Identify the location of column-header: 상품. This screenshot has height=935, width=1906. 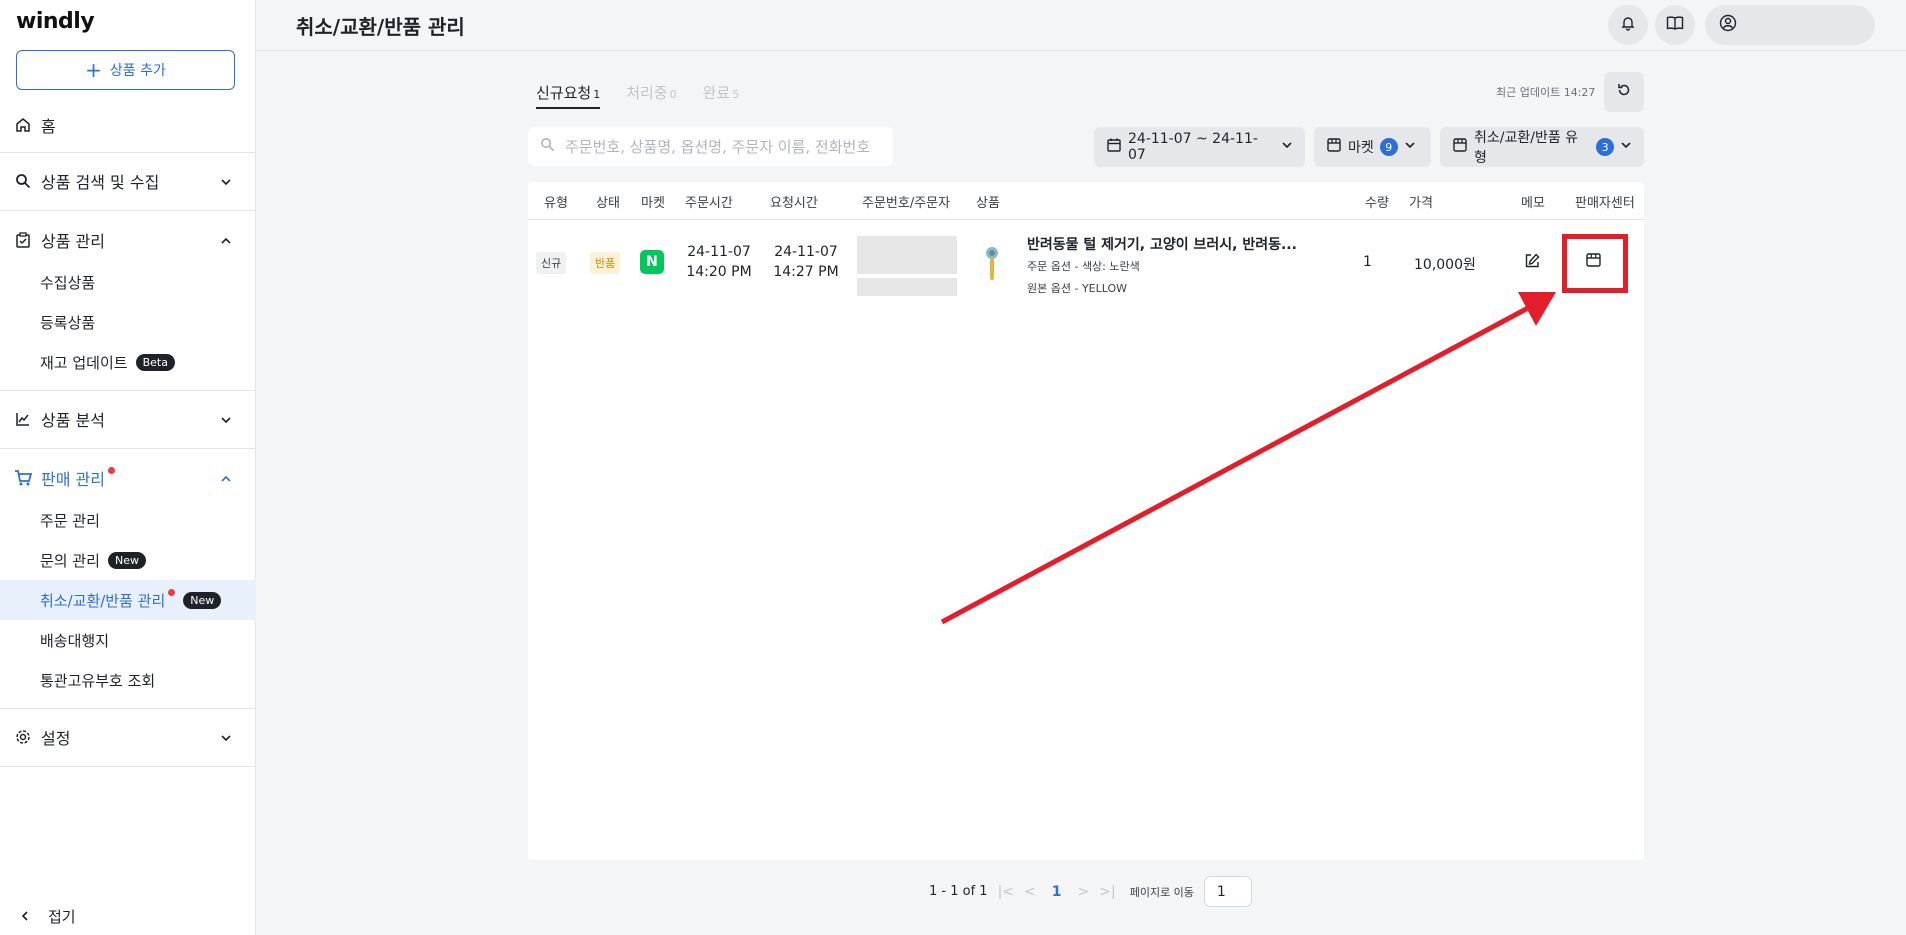
(988, 203).